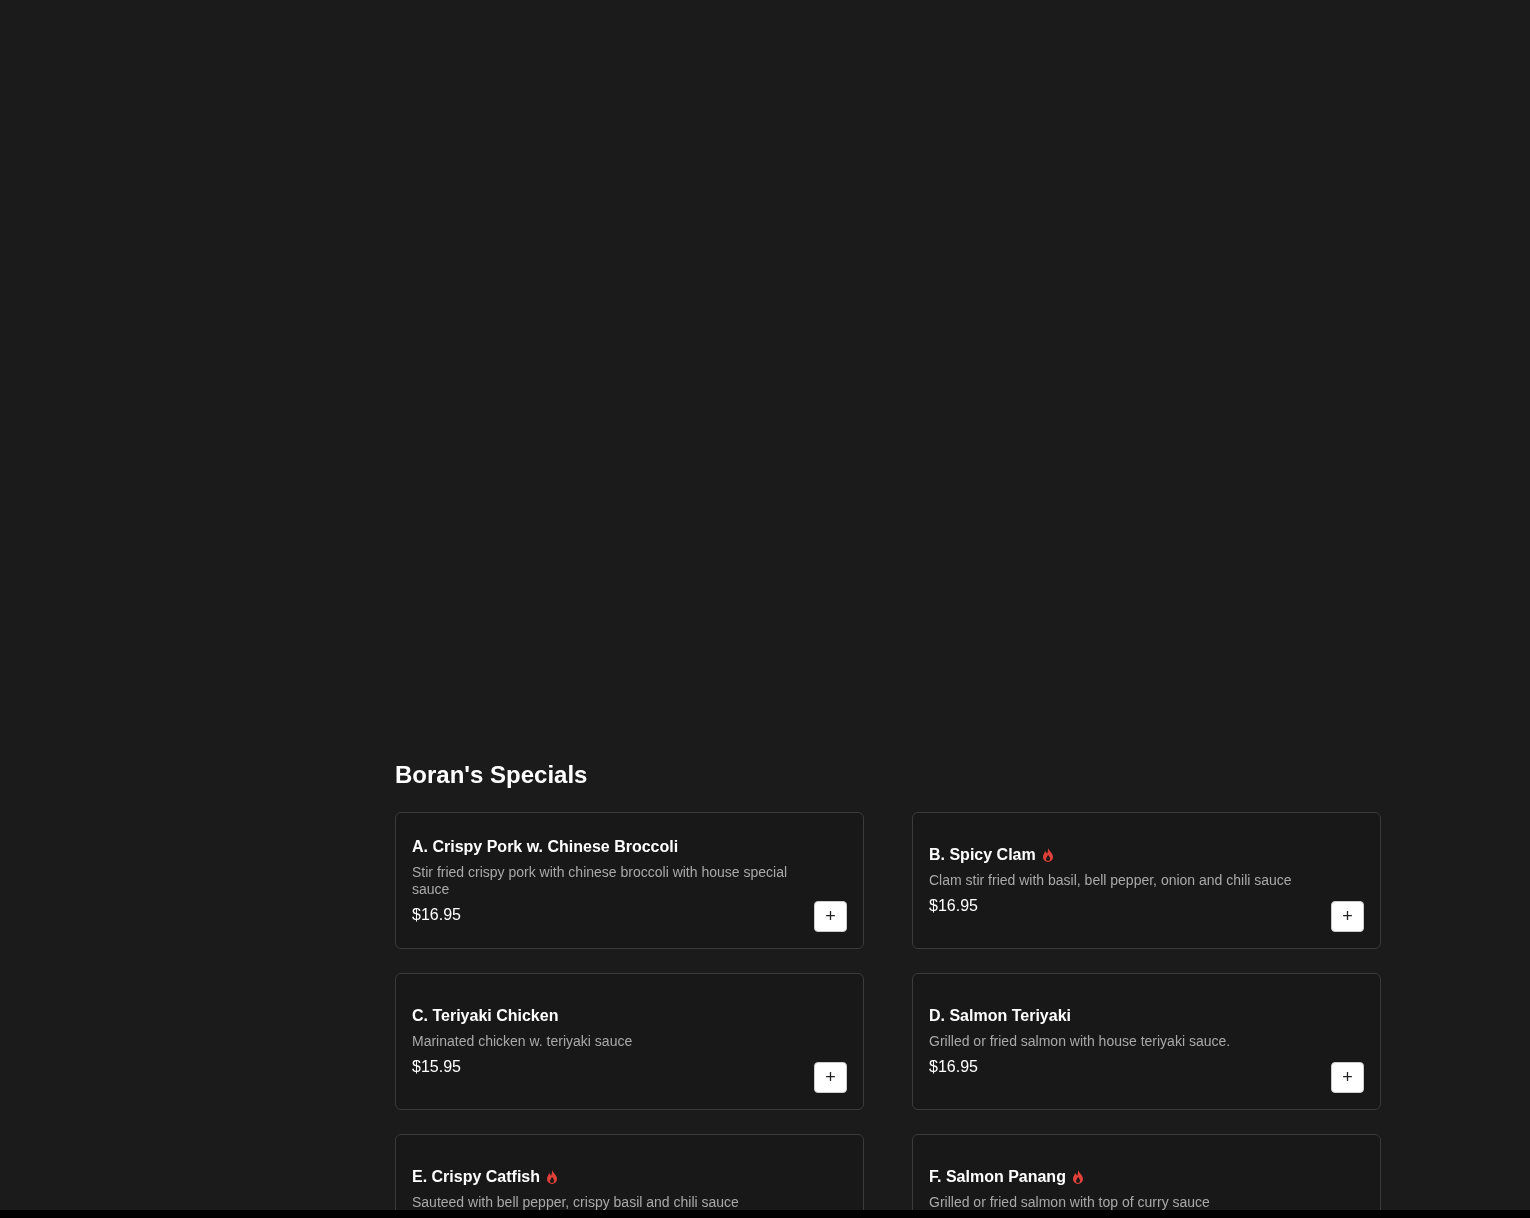 This screenshot has width=1530, height=1218. Describe the element at coordinates (1070, 1202) in the screenshot. I see `item-description: Grilled or fried salmon with top of curry sauce` at that location.